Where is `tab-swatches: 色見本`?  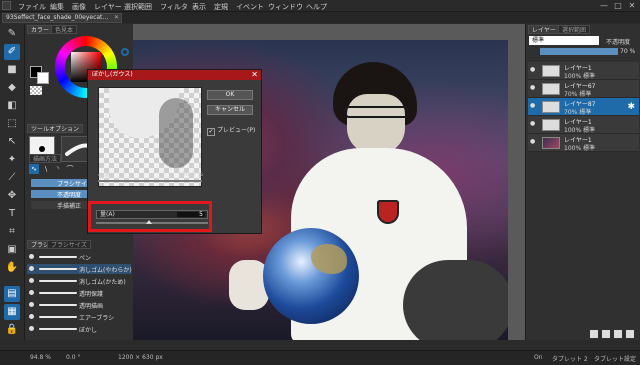 tab-swatches: 色見本 is located at coordinates (64, 29).